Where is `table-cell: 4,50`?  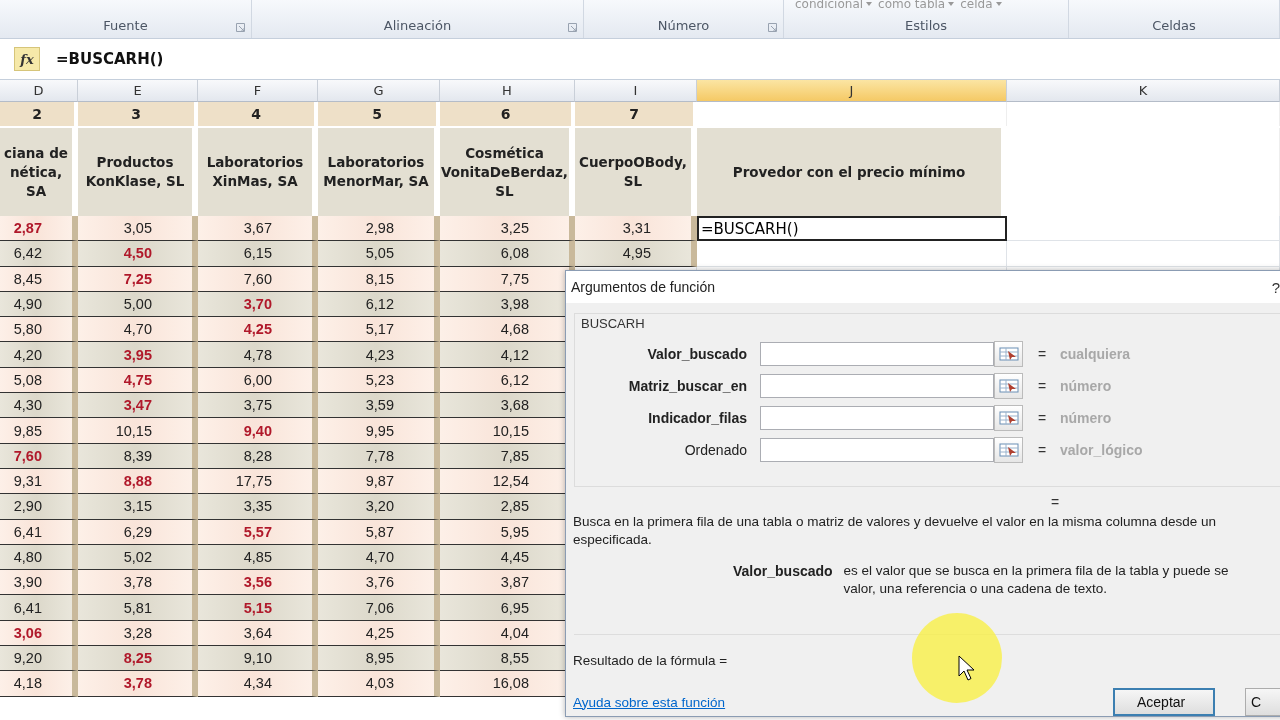 table-cell: 4,50 is located at coordinates (138, 254).